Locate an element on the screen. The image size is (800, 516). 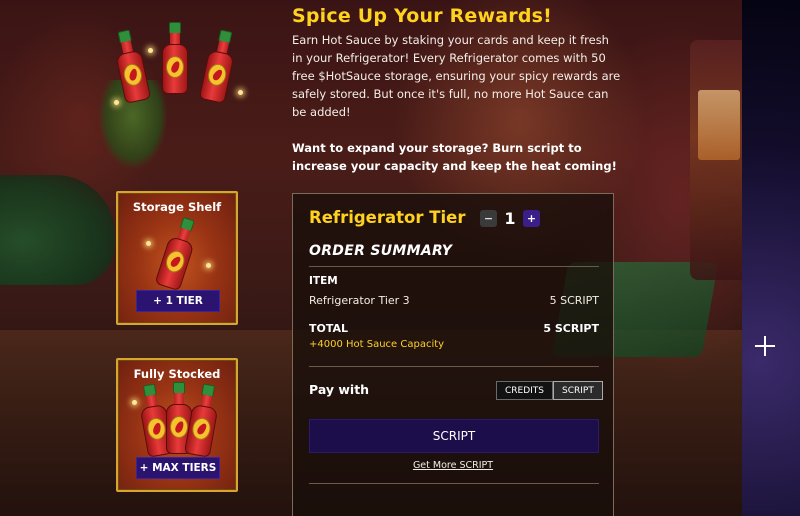
fully-stocked-card: Fully Stocked + MAX TIERS is located at coordinates (177, 425).